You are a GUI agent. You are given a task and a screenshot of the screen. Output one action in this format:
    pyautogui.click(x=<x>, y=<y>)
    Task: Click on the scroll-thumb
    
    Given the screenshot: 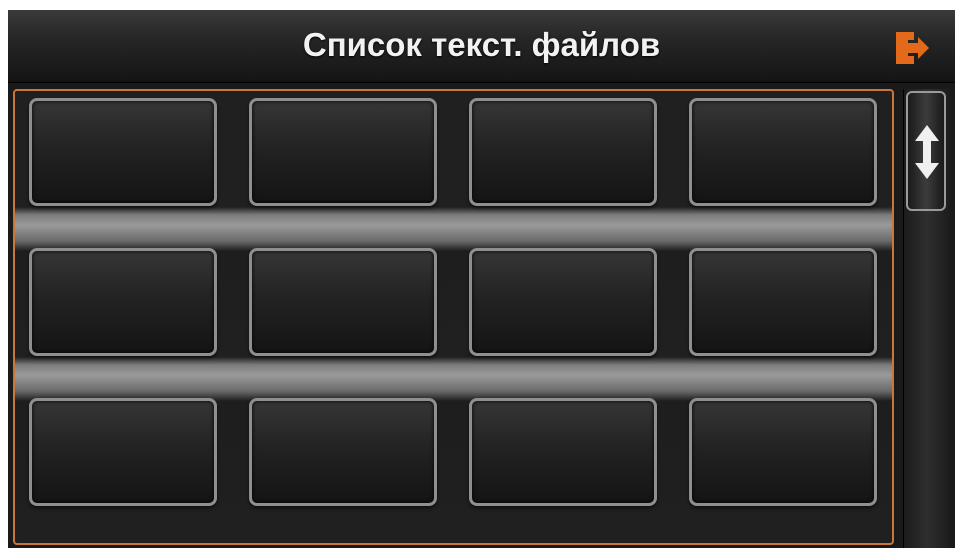 What is the action you would take?
    pyautogui.click(x=926, y=151)
    